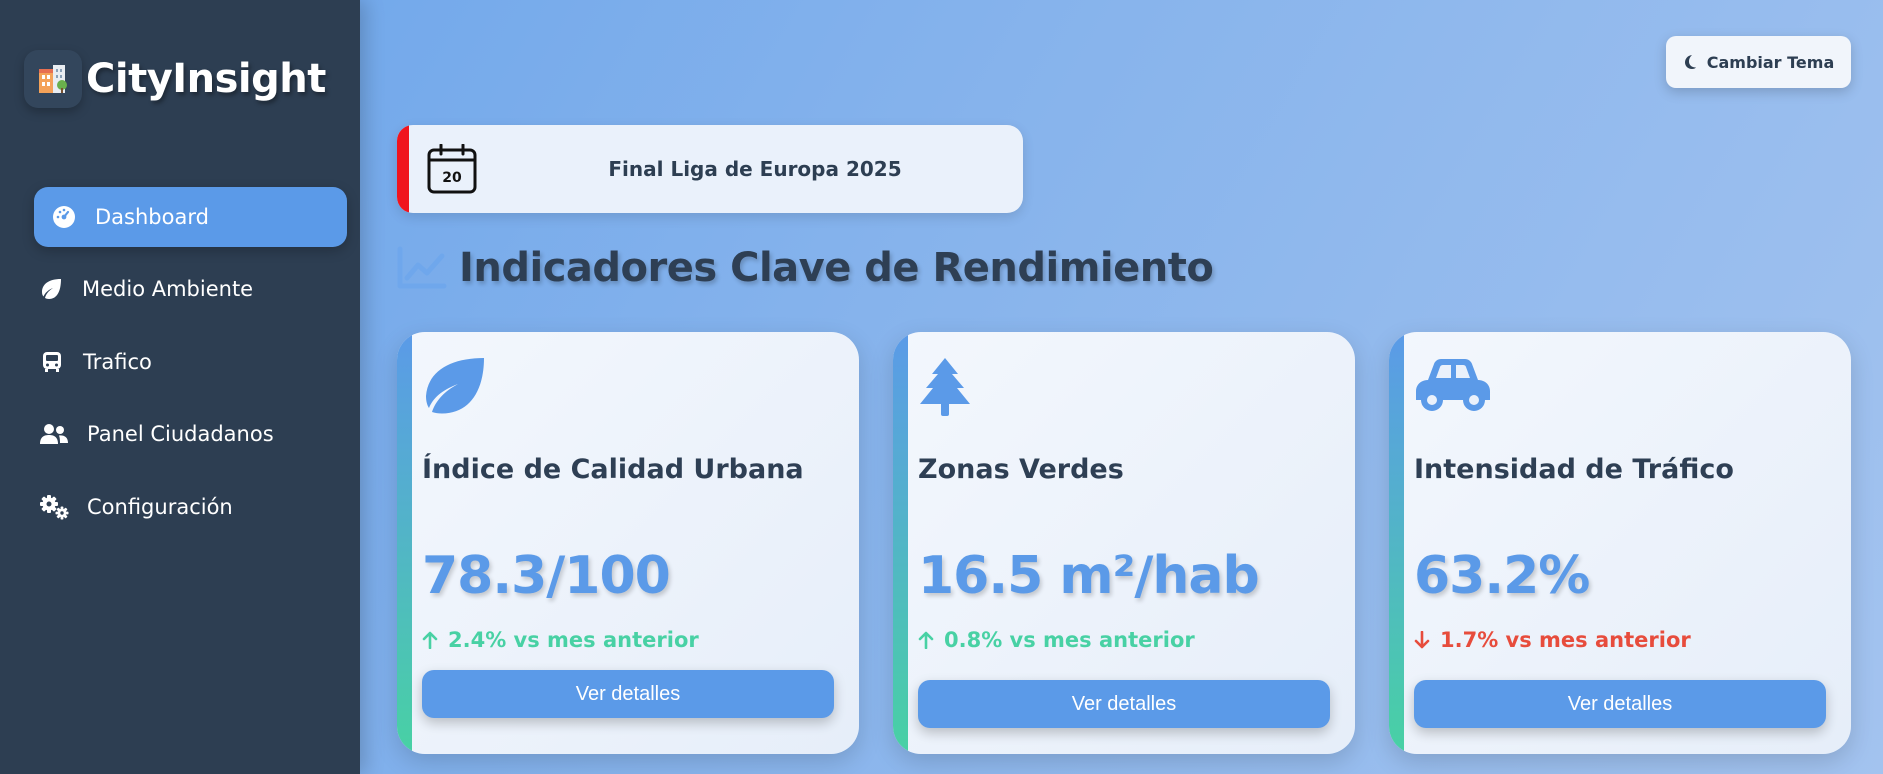  I want to click on event-banner: 20 Final Liga de Europa 2025, so click(710, 169).